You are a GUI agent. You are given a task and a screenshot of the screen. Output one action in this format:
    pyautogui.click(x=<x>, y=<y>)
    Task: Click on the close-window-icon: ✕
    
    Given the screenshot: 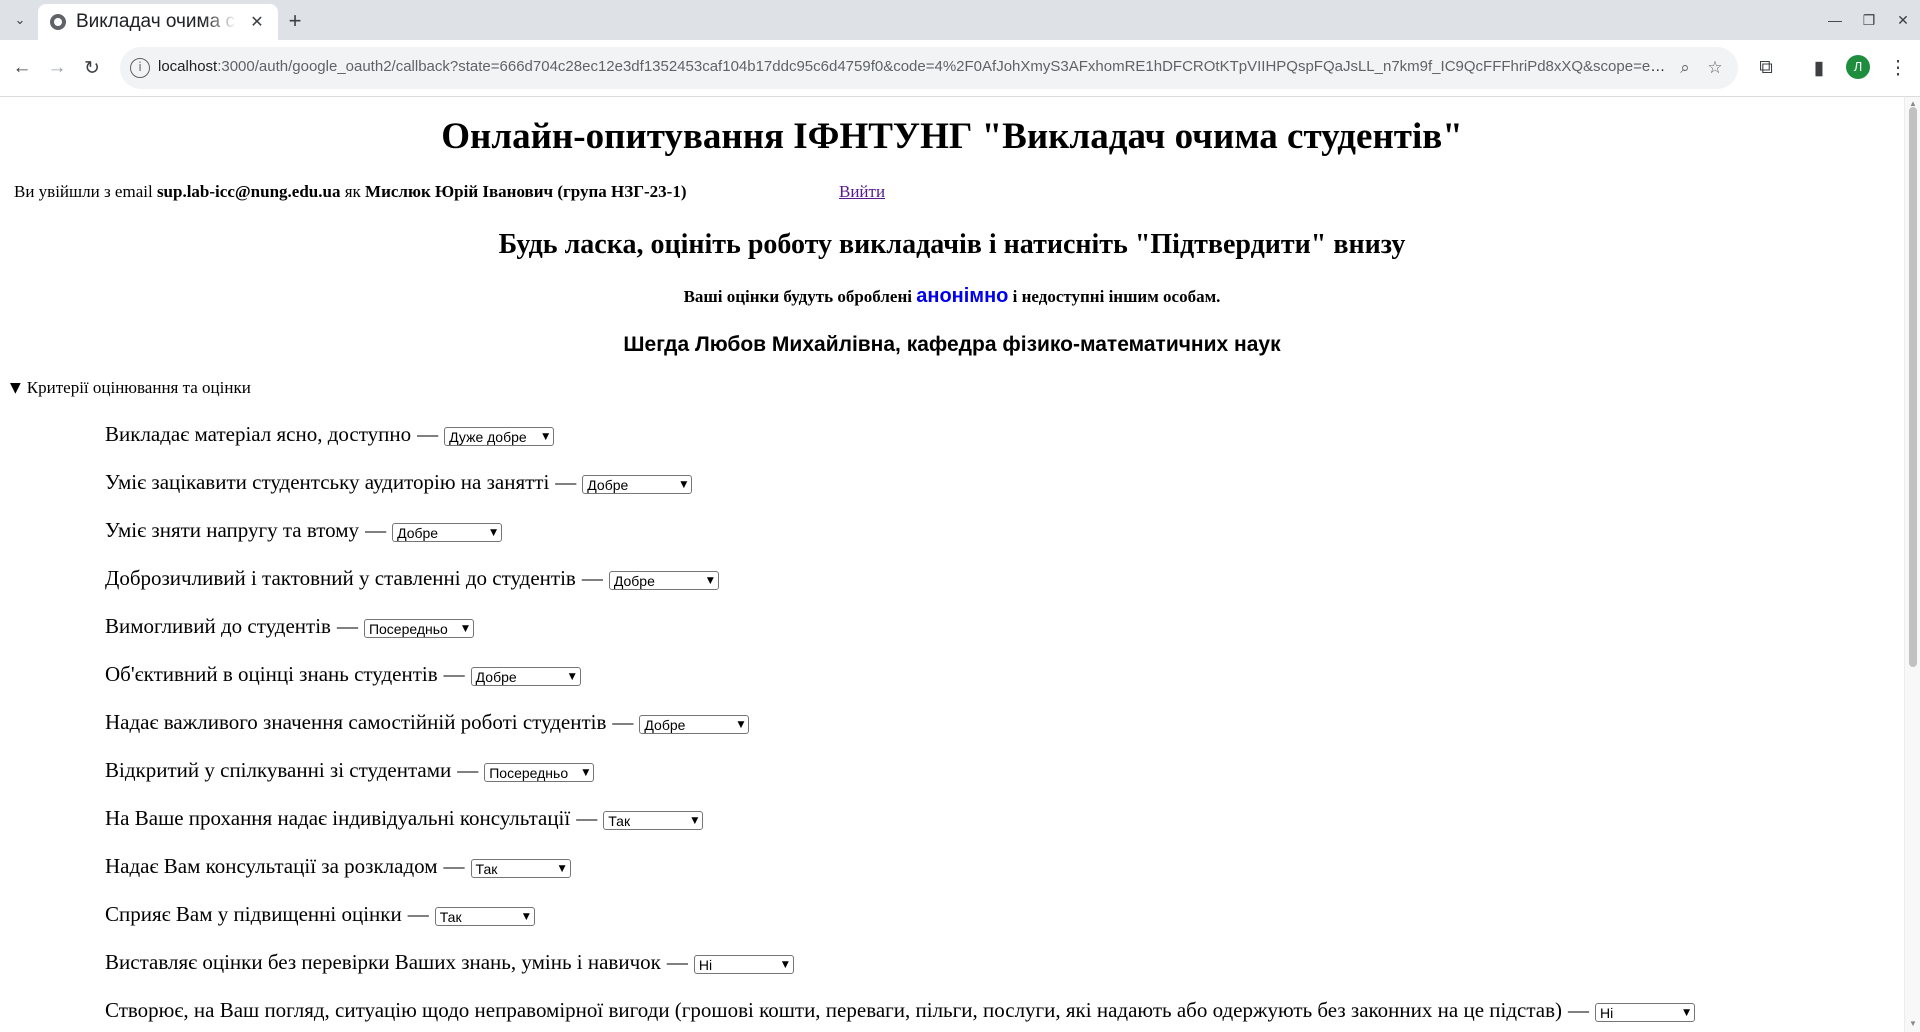 What is the action you would take?
    pyautogui.click(x=1903, y=20)
    